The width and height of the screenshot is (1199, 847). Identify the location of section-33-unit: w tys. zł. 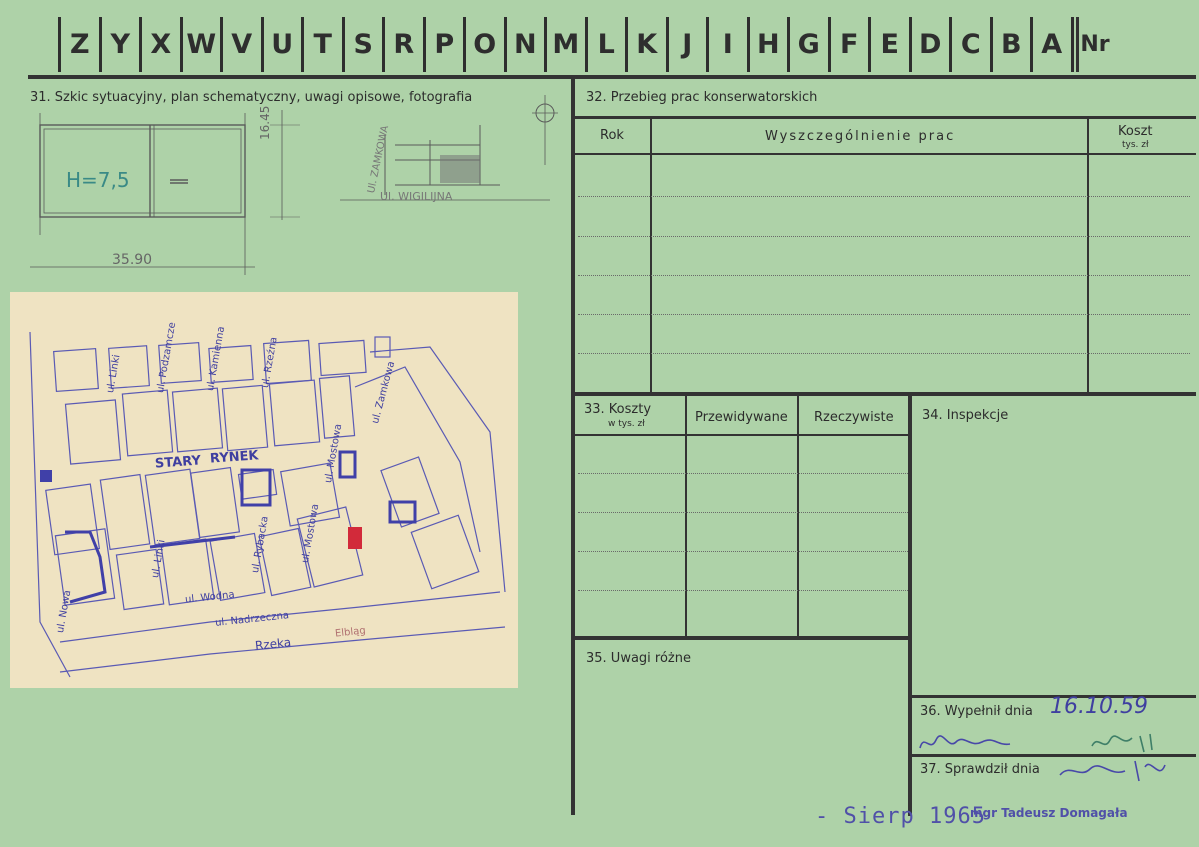
(626, 424).